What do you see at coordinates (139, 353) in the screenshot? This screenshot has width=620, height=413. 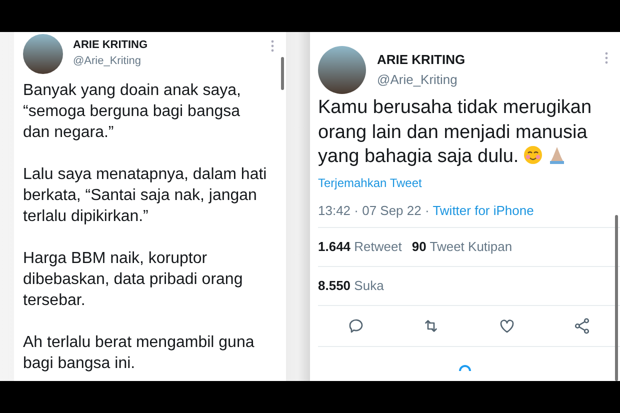 I see `tweet-text: Ah terlalu berat mengambil guna bagi bangsa ini.` at bounding box center [139, 353].